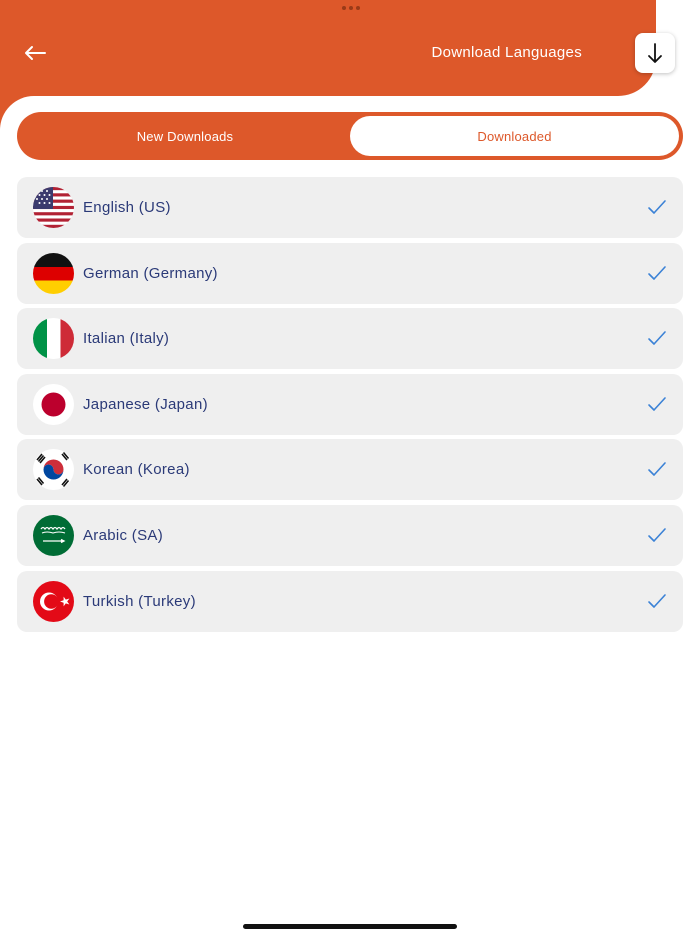  Describe the element at coordinates (145, 404) in the screenshot. I see `language-label: Japanese (Japan)` at that location.